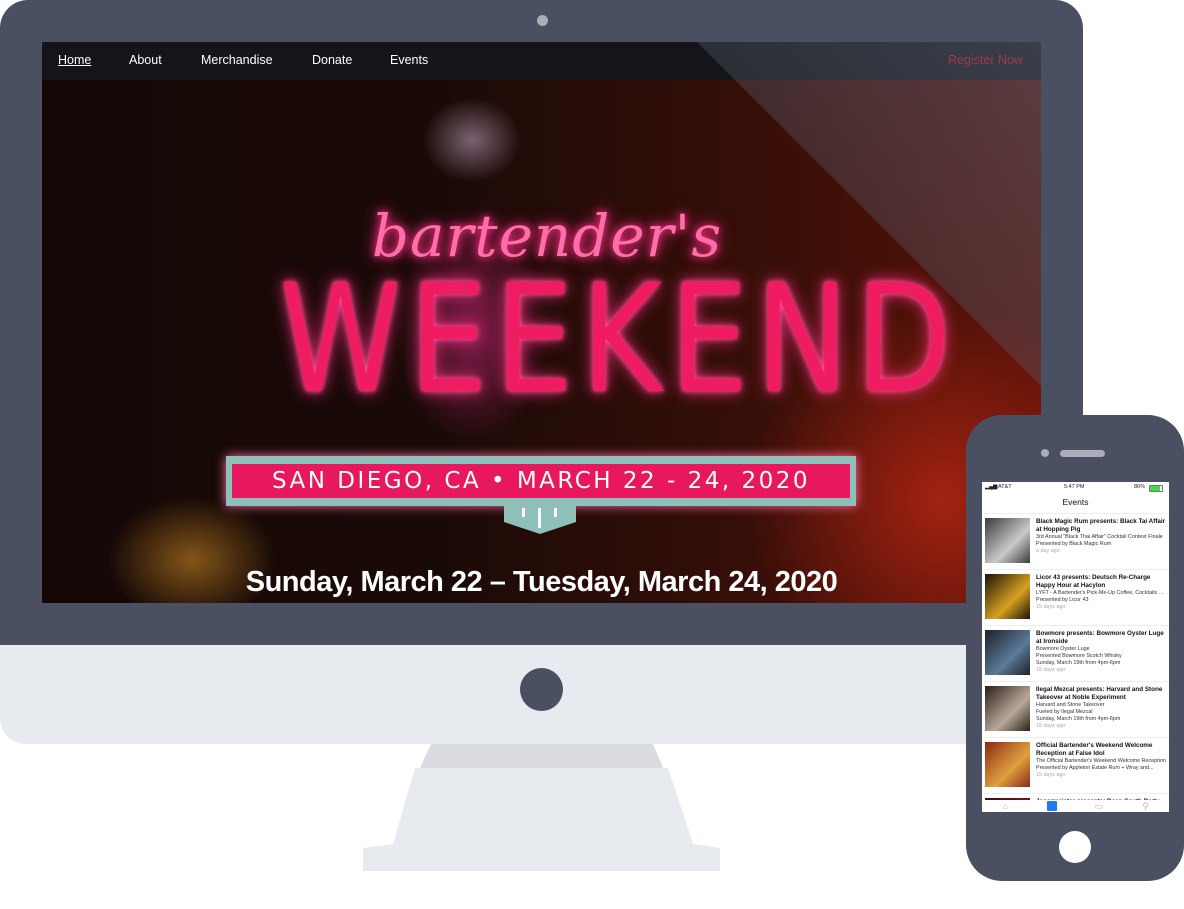  I want to click on ticket-icon: ▭, so click(1099, 806).